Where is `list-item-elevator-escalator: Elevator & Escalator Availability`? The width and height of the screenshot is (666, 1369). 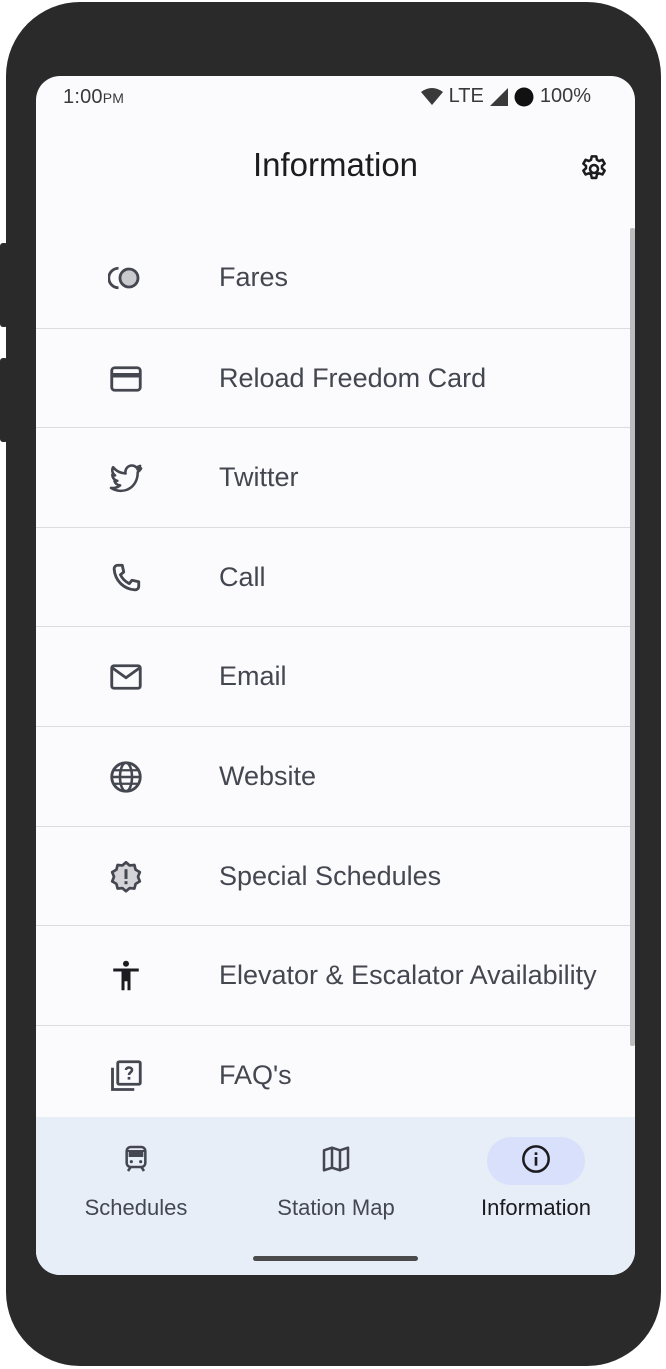
list-item-elevator-escalator: Elevator & Escalator Availability is located at coordinates (335, 975).